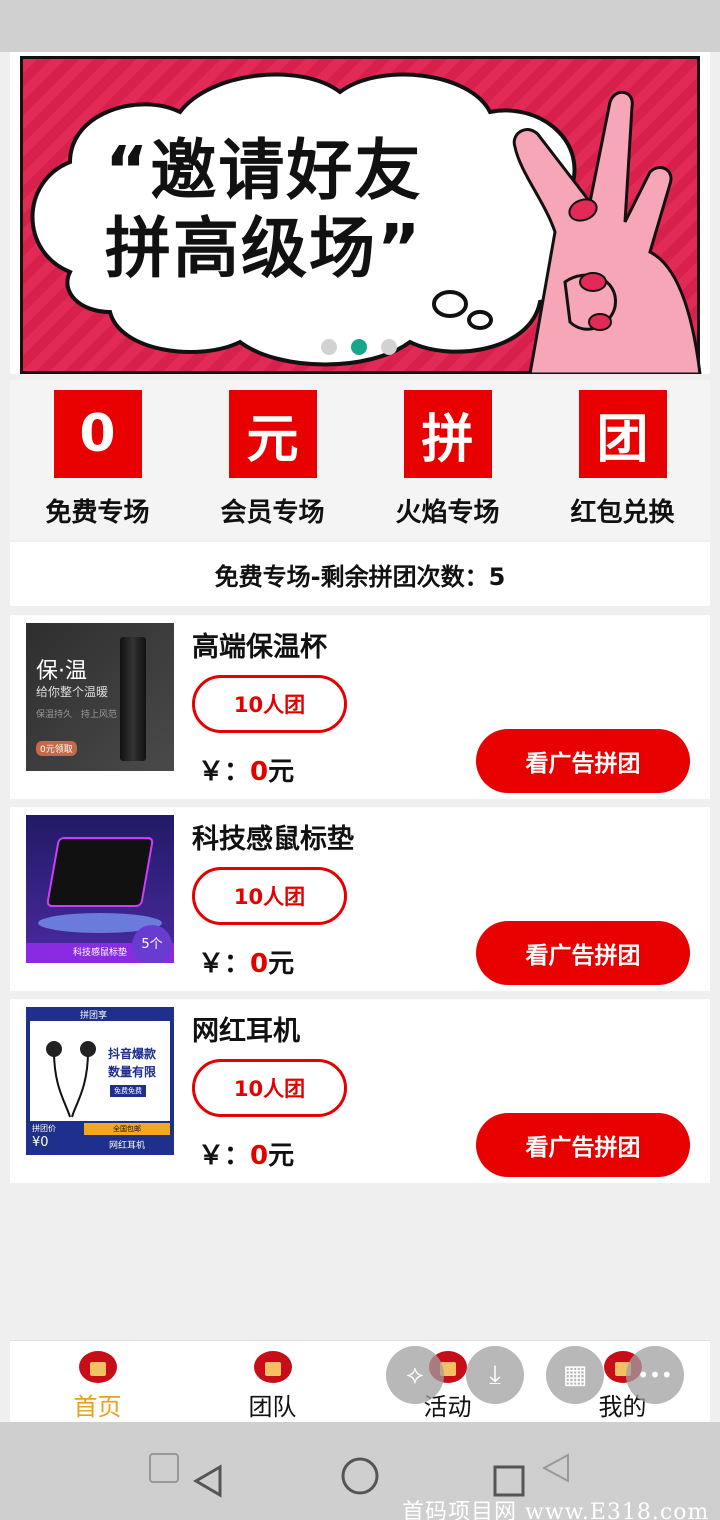 The height and width of the screenshot is (1520, 720). Describe the element at coordinates (54, 715) in the screenshot. I see `thumb-note: 保温持久` at that location.